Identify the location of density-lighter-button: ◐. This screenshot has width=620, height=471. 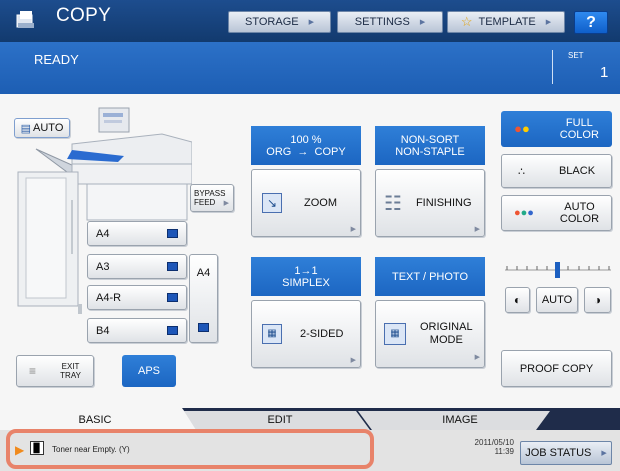
(517, 300).